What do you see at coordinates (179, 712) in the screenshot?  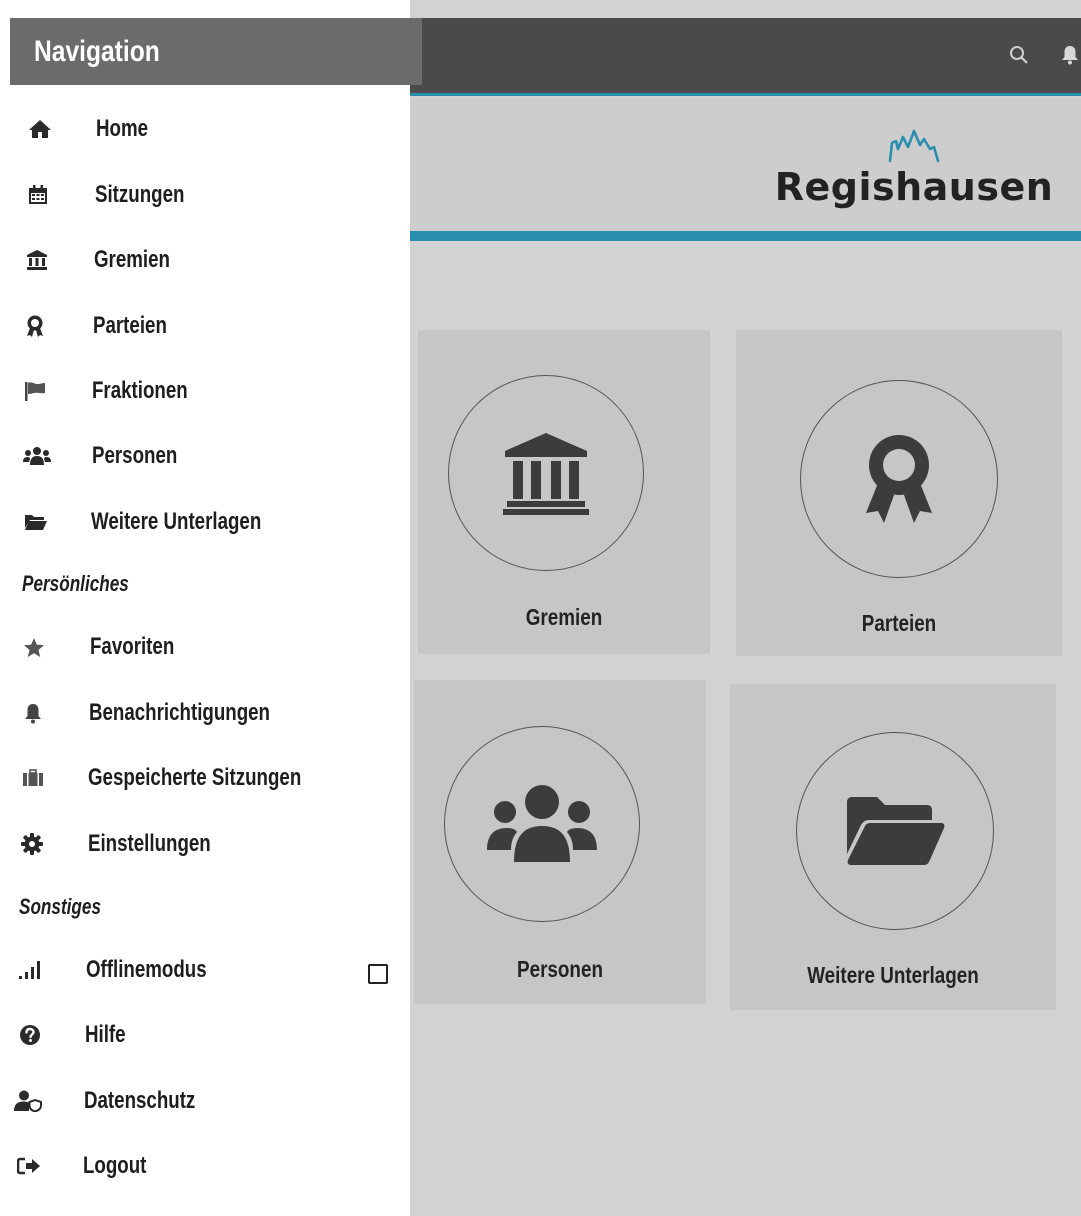 I see `nav-item-label: Benachrichtigungen` at bounding box center [179, 712].